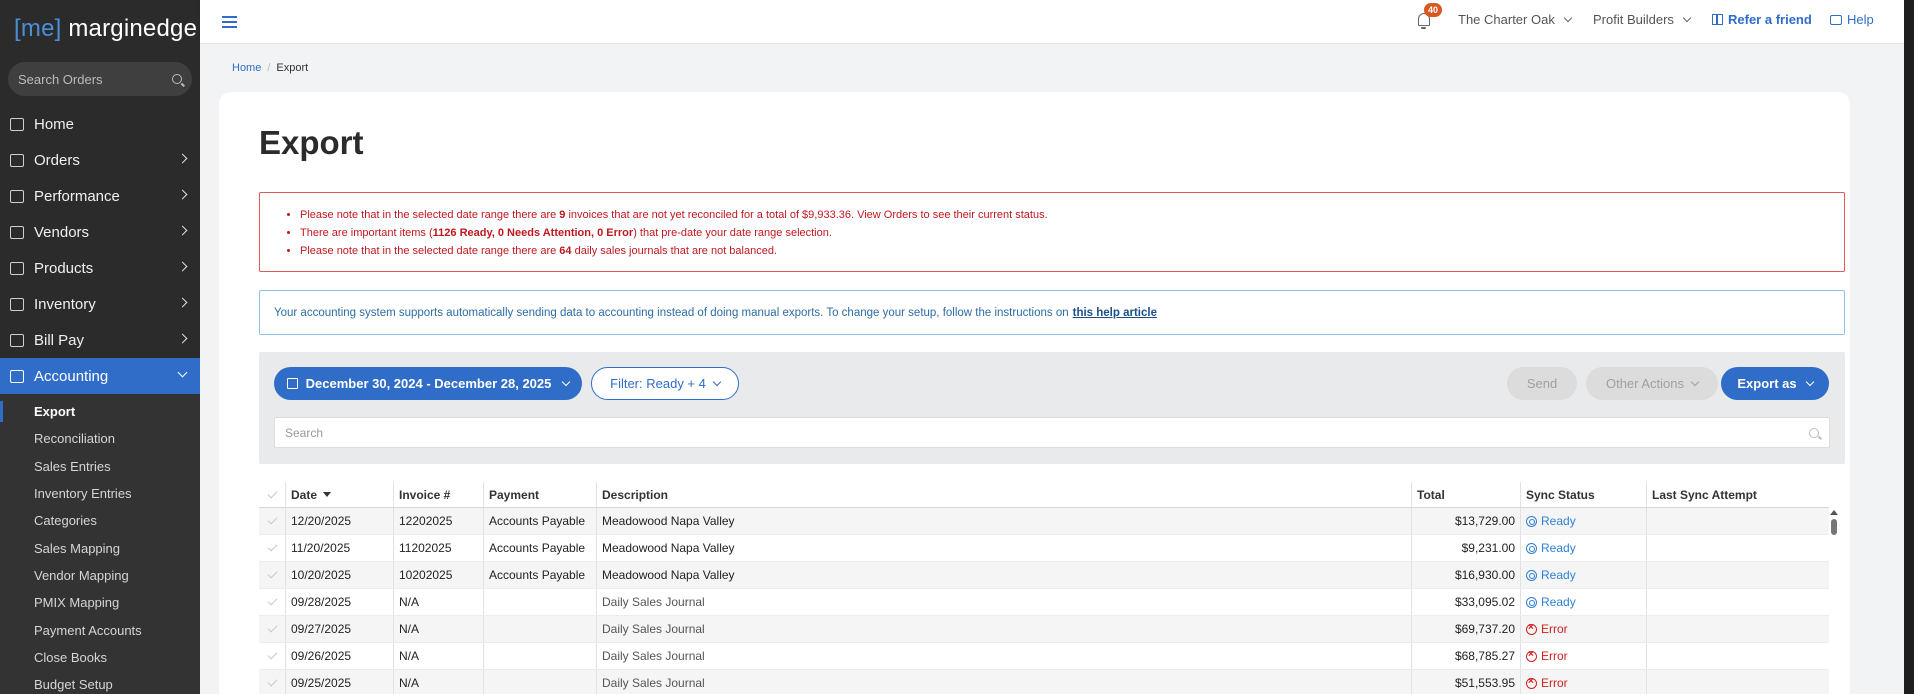  I want to click on scroll-up-icon, so click(1834, 512).